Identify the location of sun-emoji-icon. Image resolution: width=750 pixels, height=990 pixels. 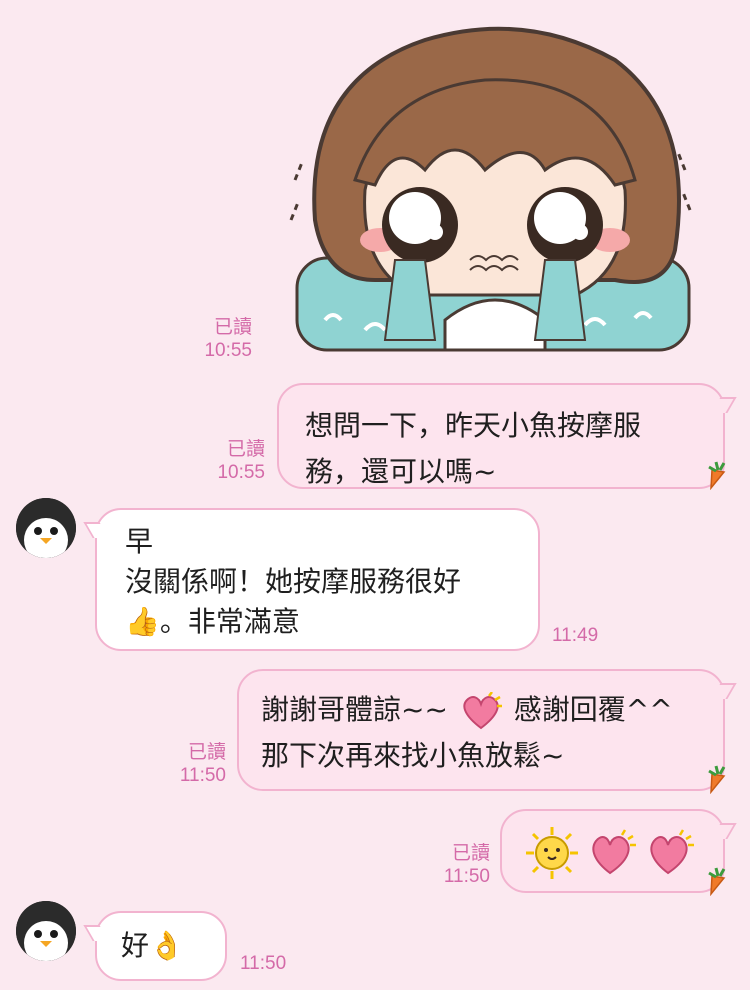
(552, 853).